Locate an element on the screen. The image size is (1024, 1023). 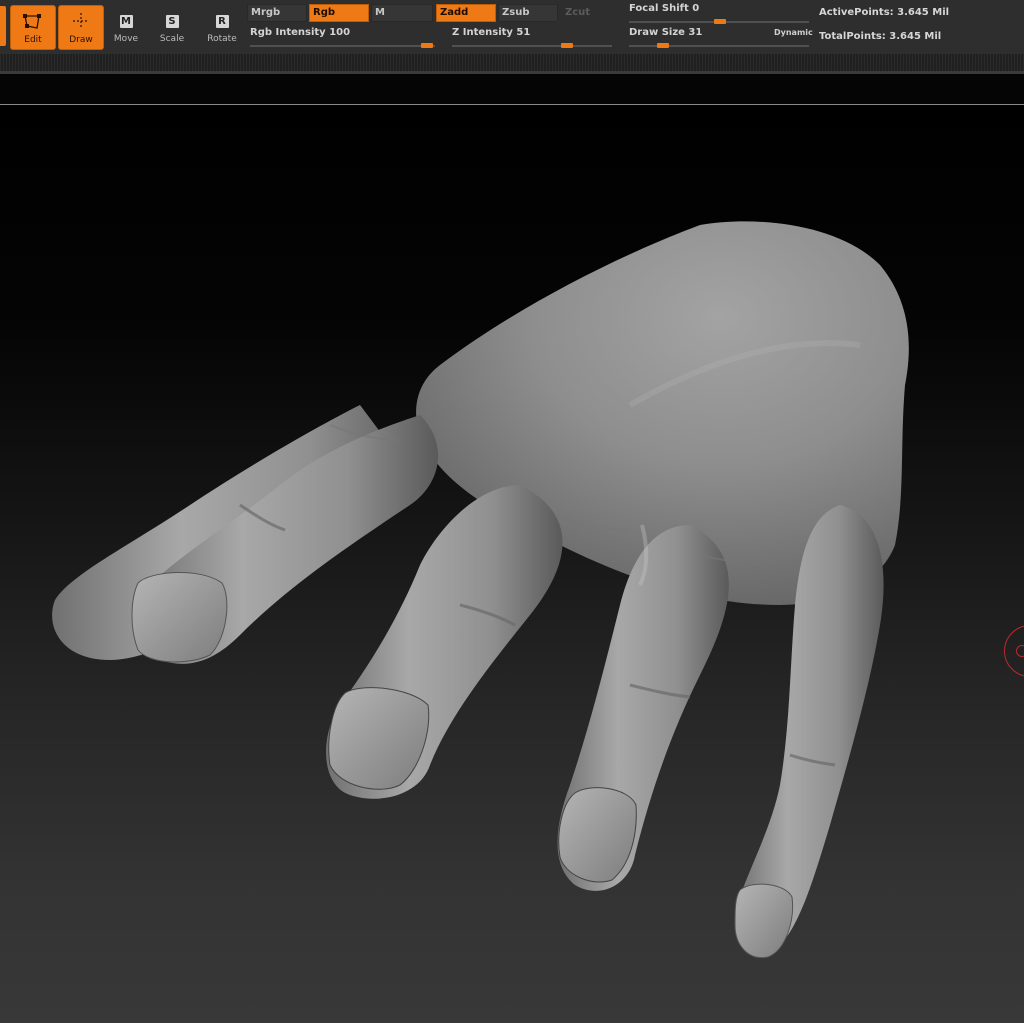
rgb-intensity-value: 100 is located at coordinates (340, 32).